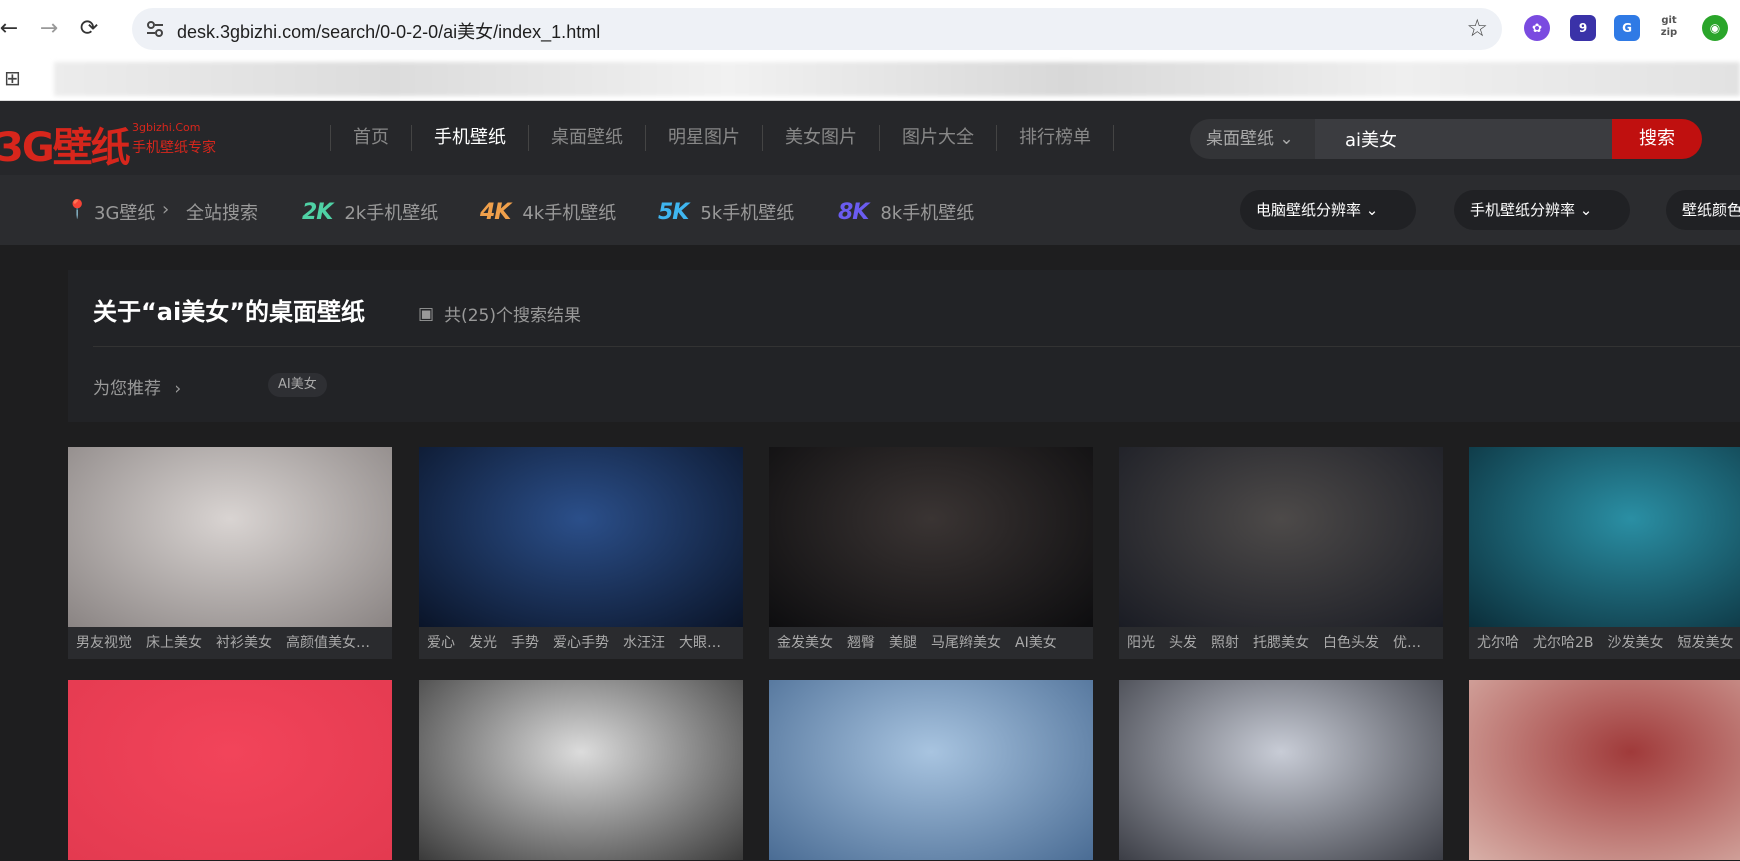 The width and height of the screenshot is (1740, 861). Describe the element at coordinates (469, 138) in the screenshot. I see `nav-mobile-wallpaper: 手机壁纸` at that location.